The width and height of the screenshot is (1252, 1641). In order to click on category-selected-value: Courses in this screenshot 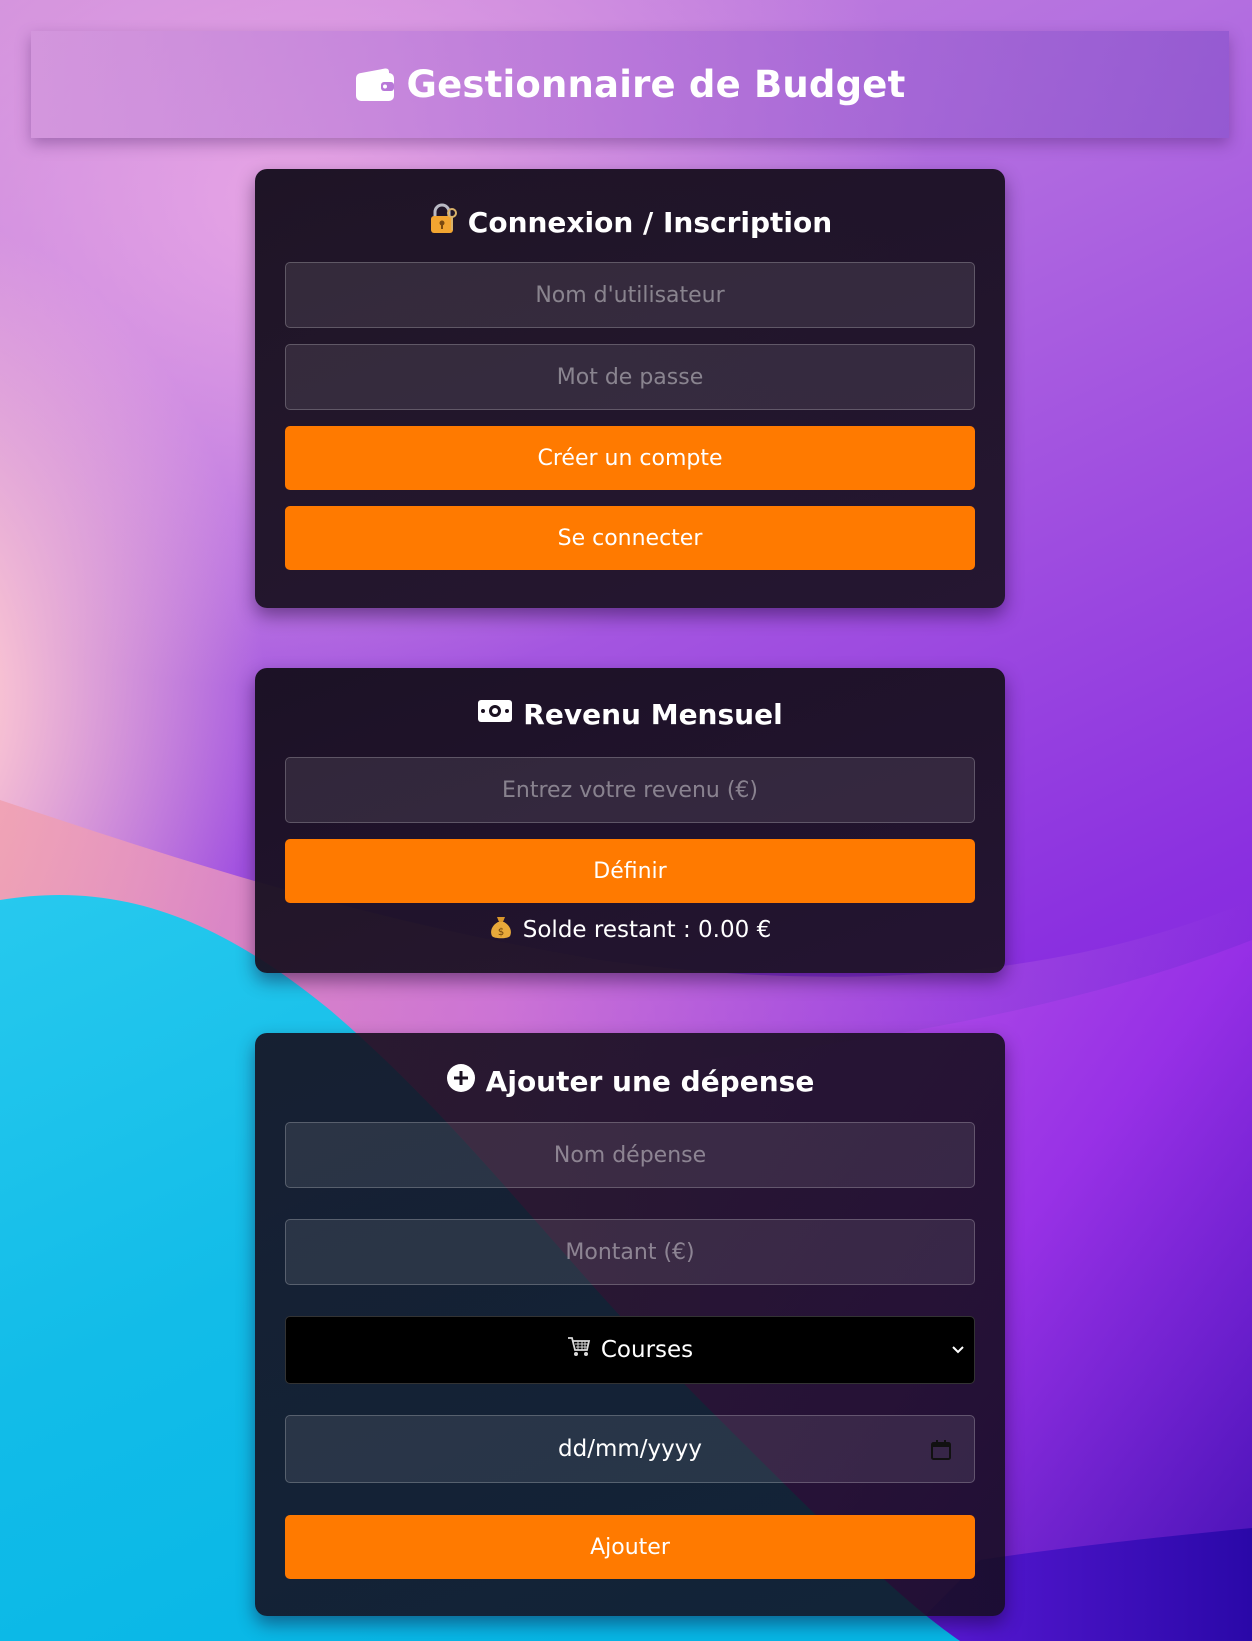, I will do `click(647, 1350)`.